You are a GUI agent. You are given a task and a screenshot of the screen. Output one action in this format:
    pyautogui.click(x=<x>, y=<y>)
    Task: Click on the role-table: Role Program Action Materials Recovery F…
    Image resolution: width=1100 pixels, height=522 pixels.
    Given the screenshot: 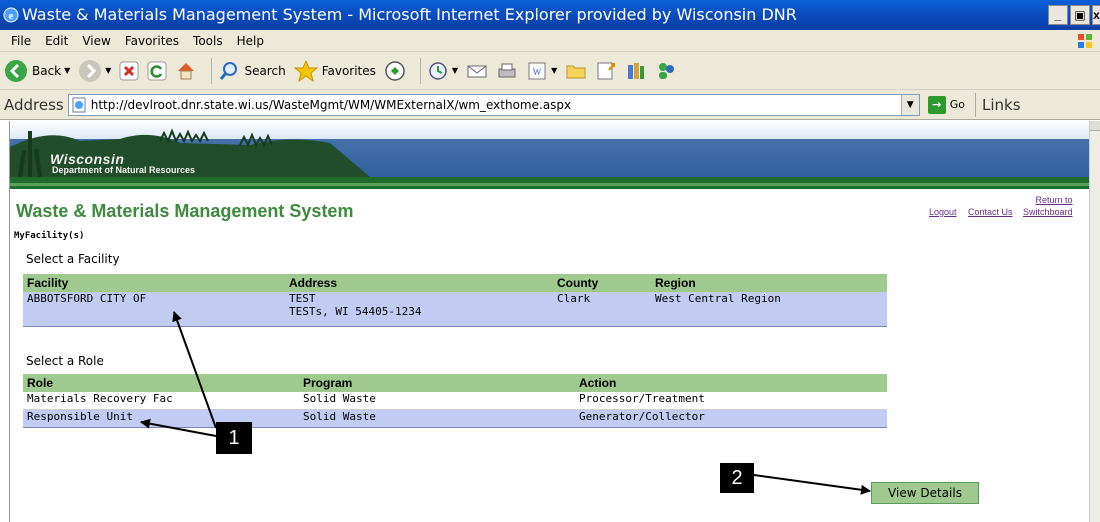 What is the action you would take?
    pyautogui.click(x=455, y=401)
    